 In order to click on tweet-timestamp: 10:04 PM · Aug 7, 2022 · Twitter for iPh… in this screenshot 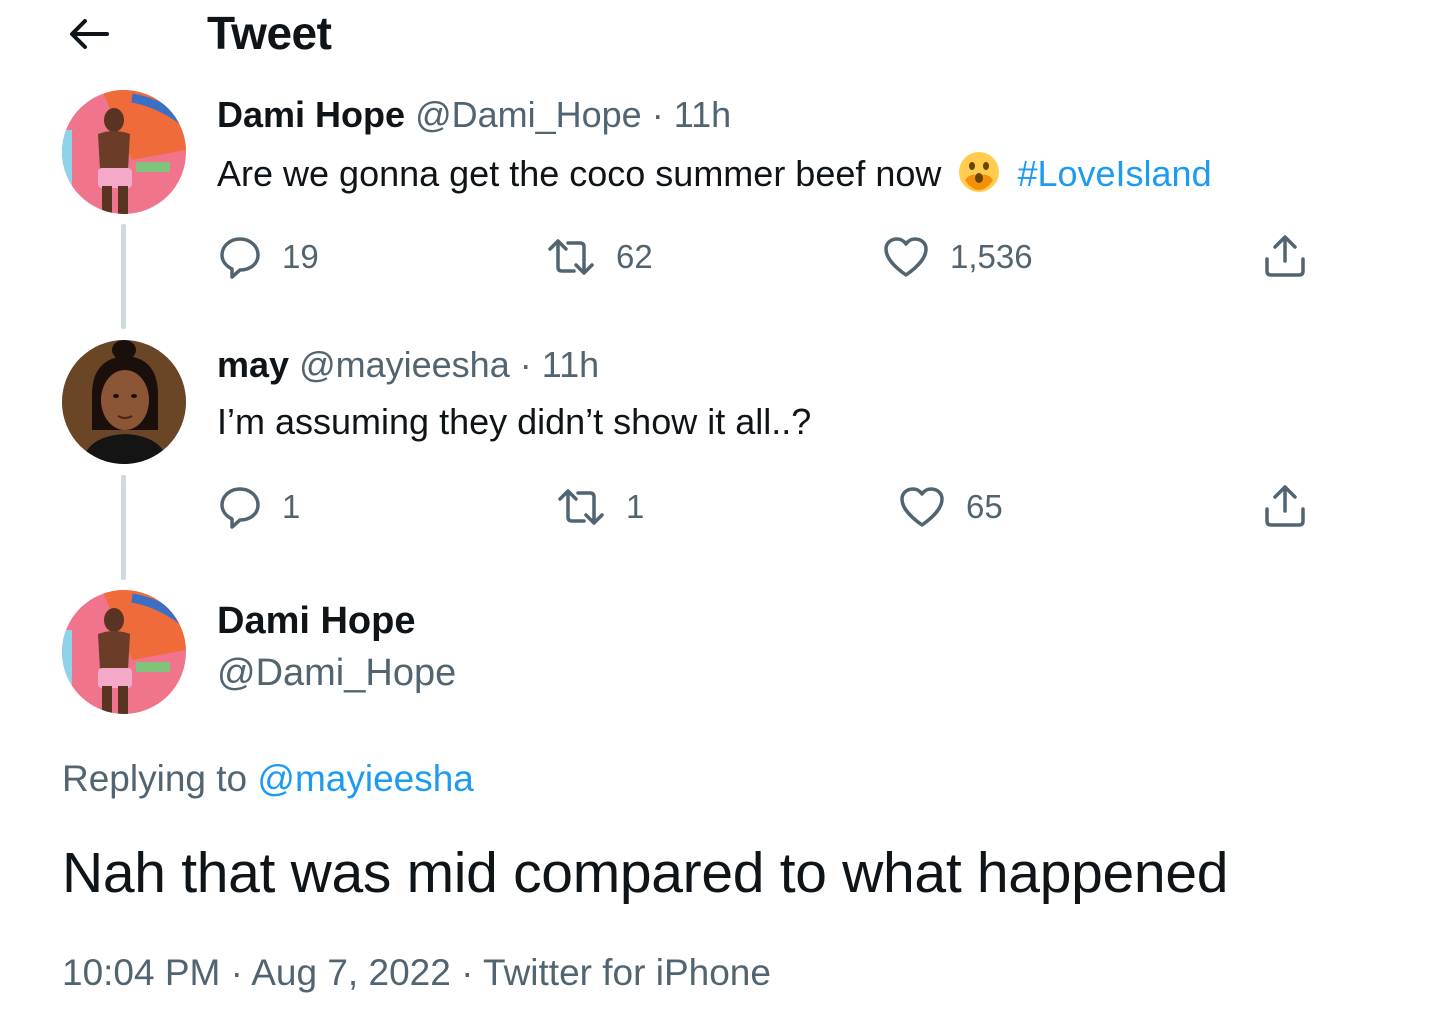, I will do `click(416, 973)`.